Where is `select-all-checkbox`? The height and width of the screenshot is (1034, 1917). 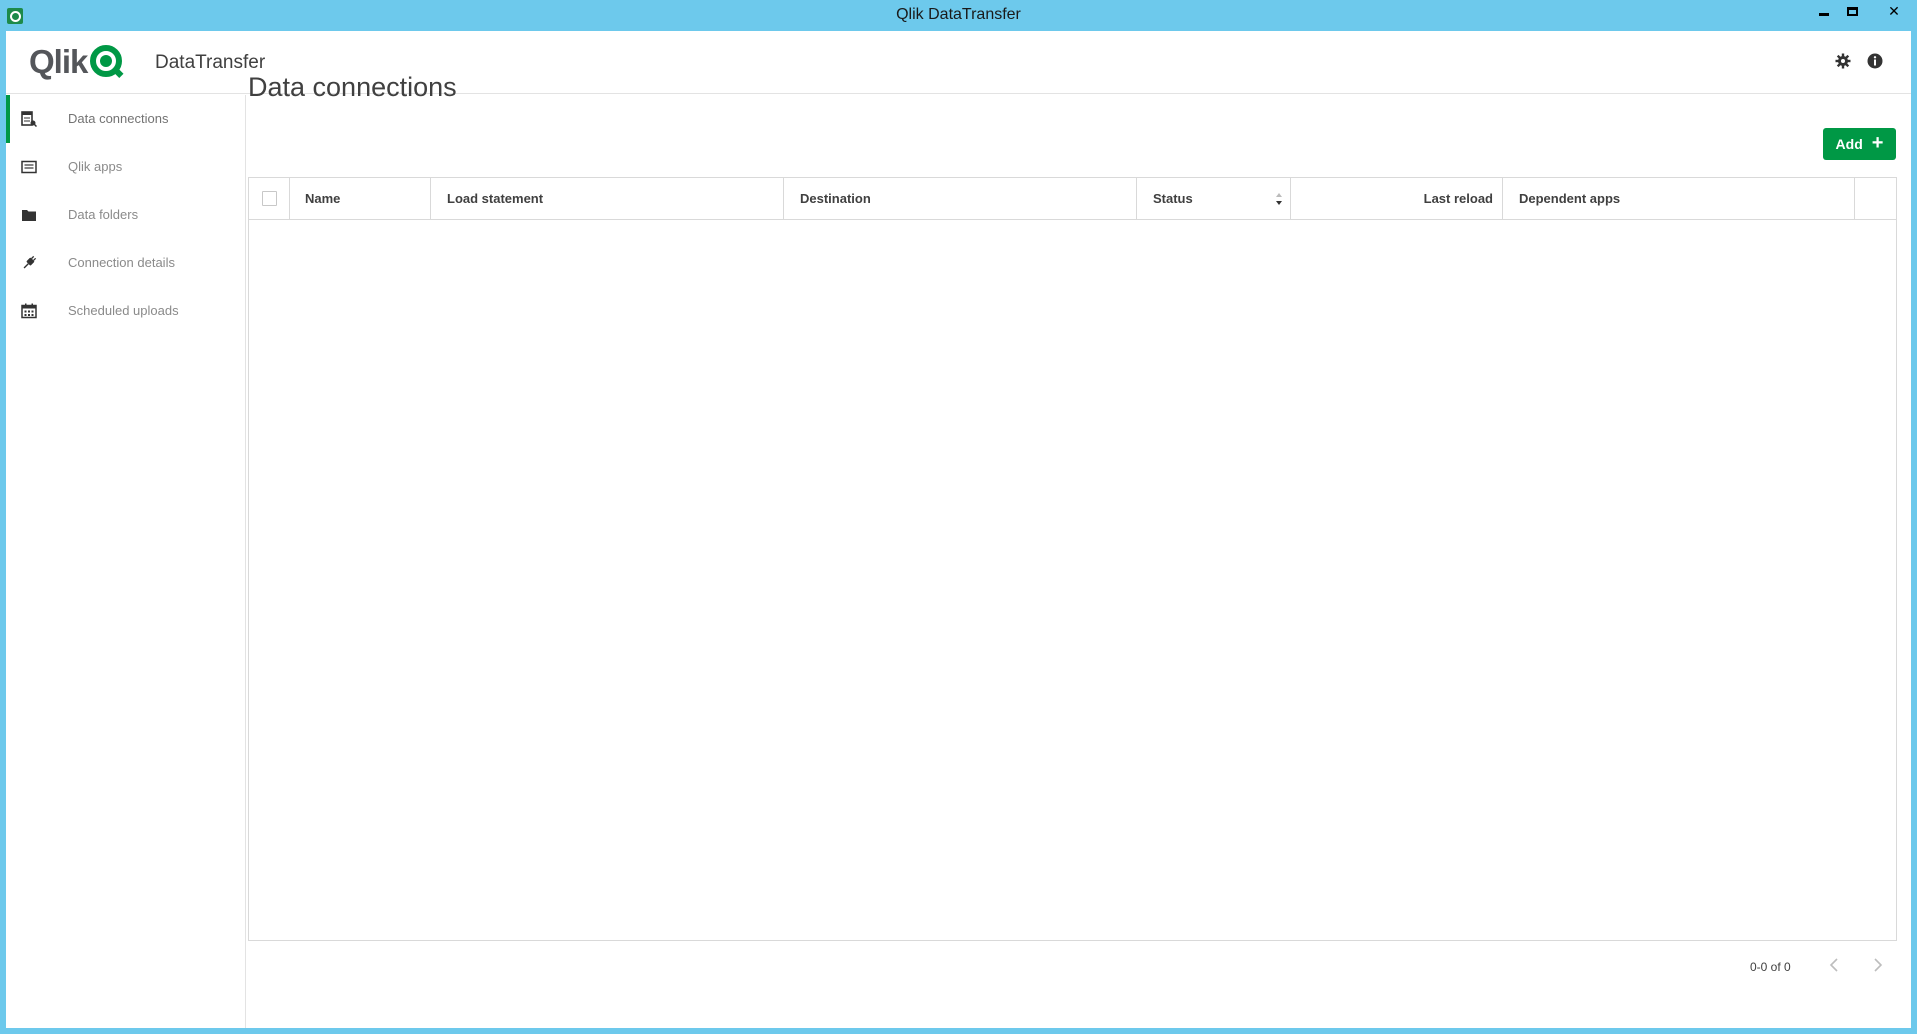 select-all-checkbox is located at coordinates (269, 198).